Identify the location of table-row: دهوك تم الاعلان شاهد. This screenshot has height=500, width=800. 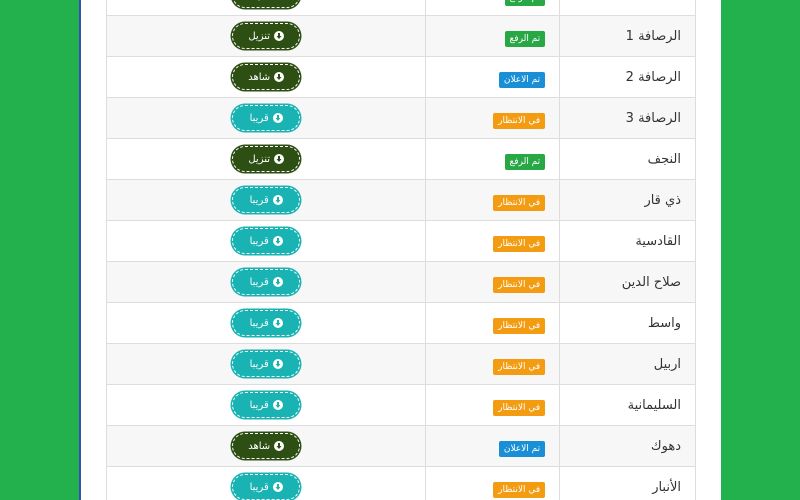
(401, 446).